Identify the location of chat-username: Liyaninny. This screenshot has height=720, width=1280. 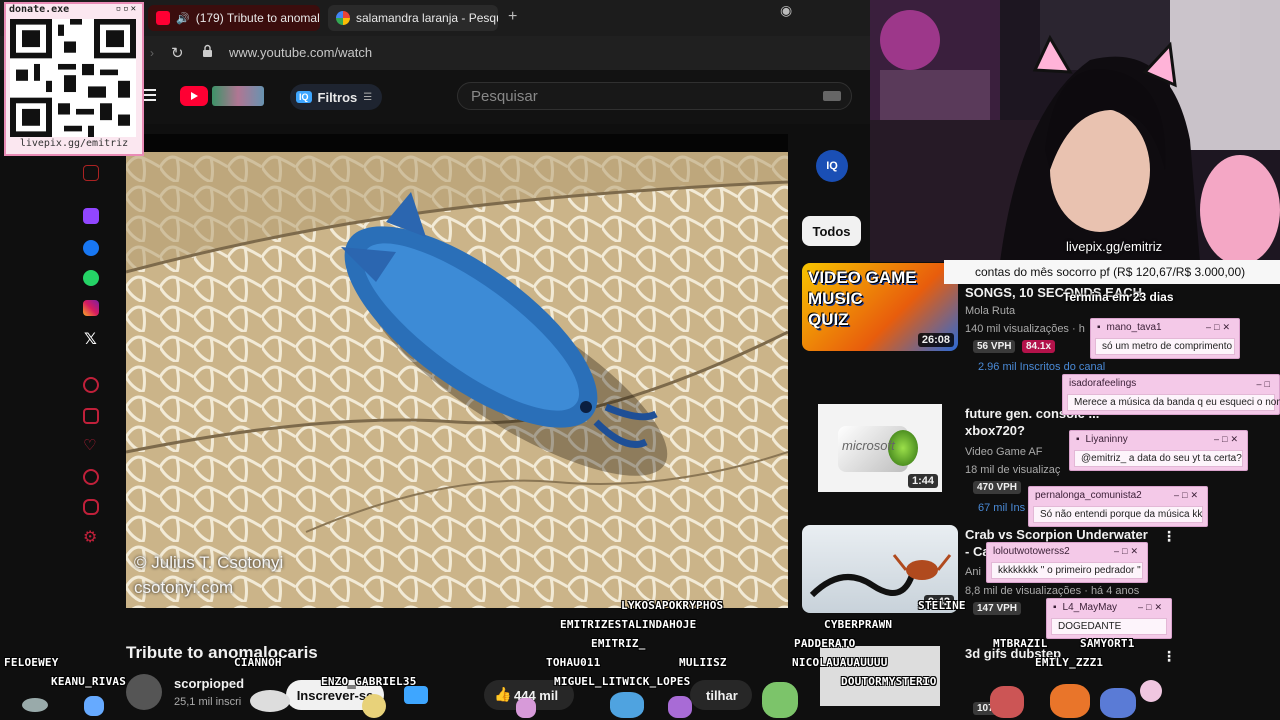
(1106, 439).